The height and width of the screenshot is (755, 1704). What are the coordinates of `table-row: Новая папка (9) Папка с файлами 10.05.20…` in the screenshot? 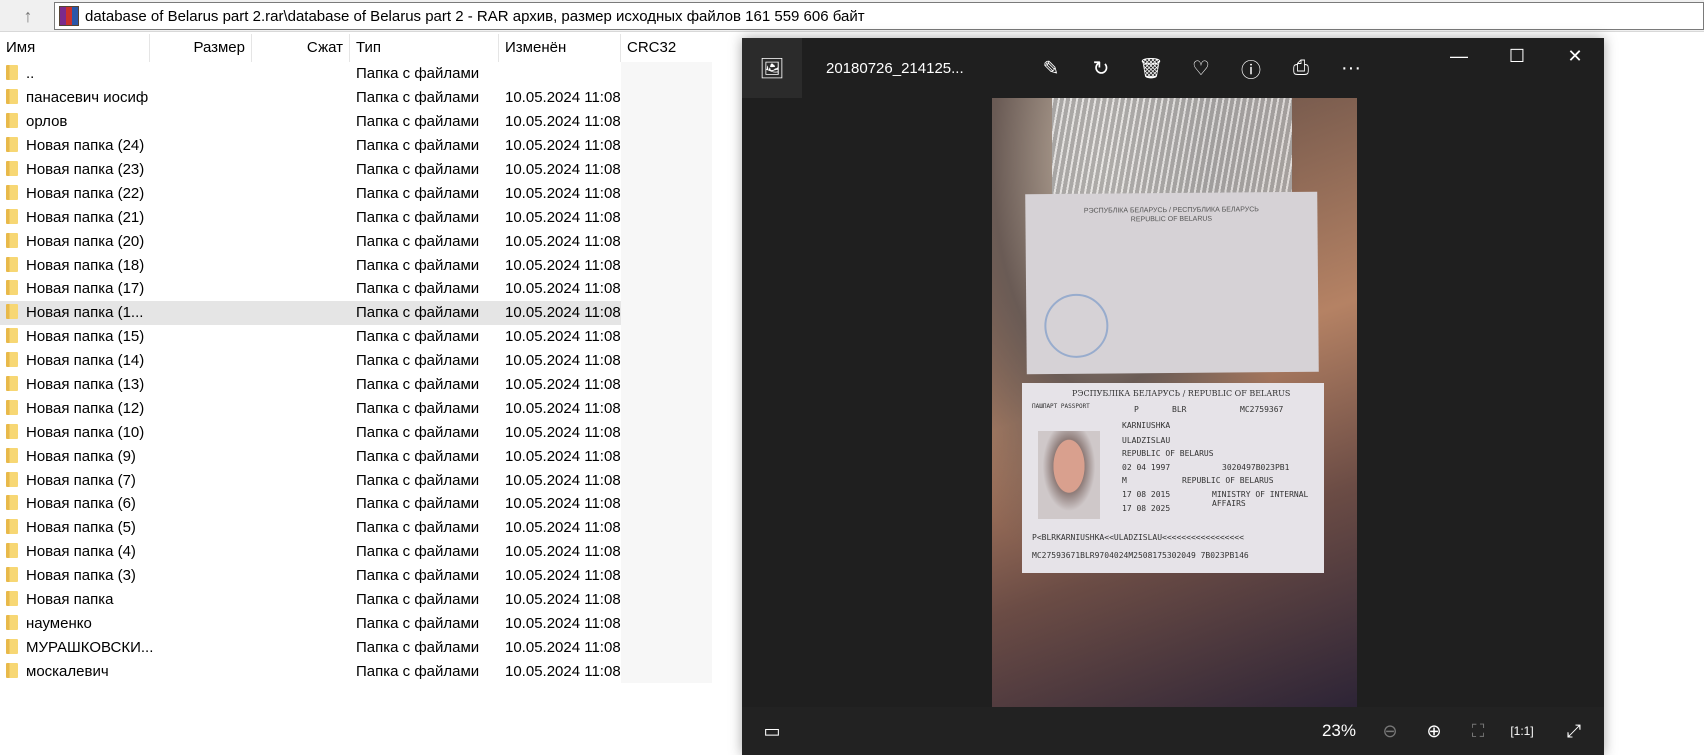 It's located at (356, 456).